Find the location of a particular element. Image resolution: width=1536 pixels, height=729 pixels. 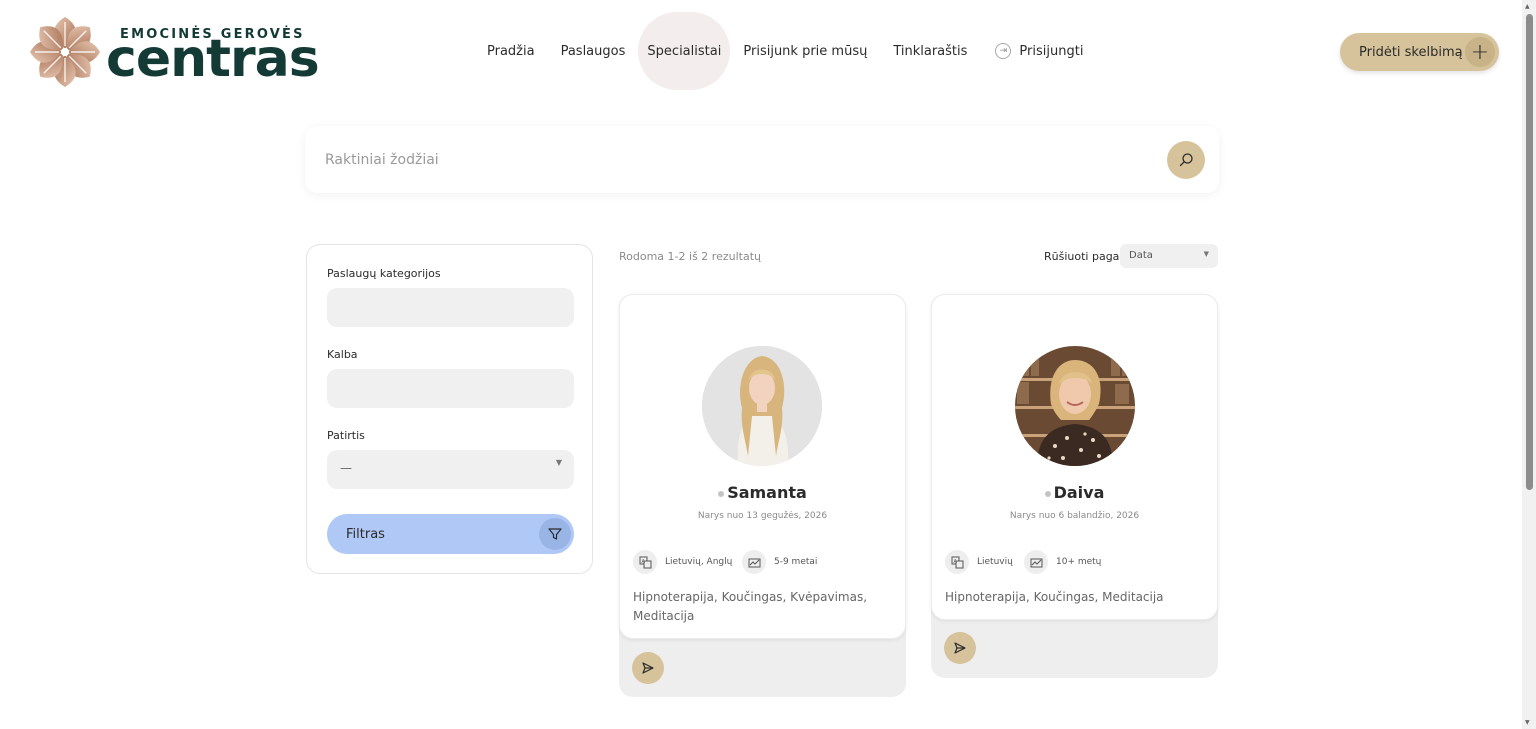

search-button is located at coordinates (1186, 160).